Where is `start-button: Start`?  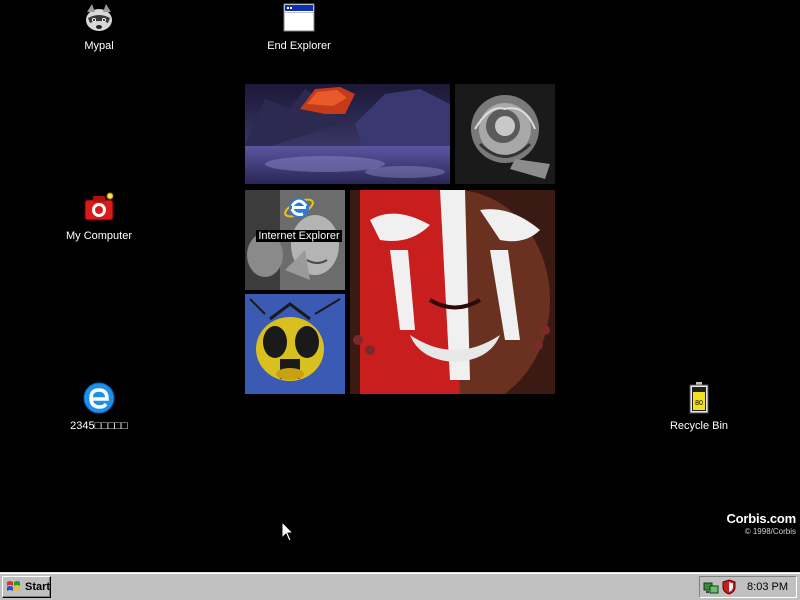
start-button: Start is located at coordinates (26, 587).